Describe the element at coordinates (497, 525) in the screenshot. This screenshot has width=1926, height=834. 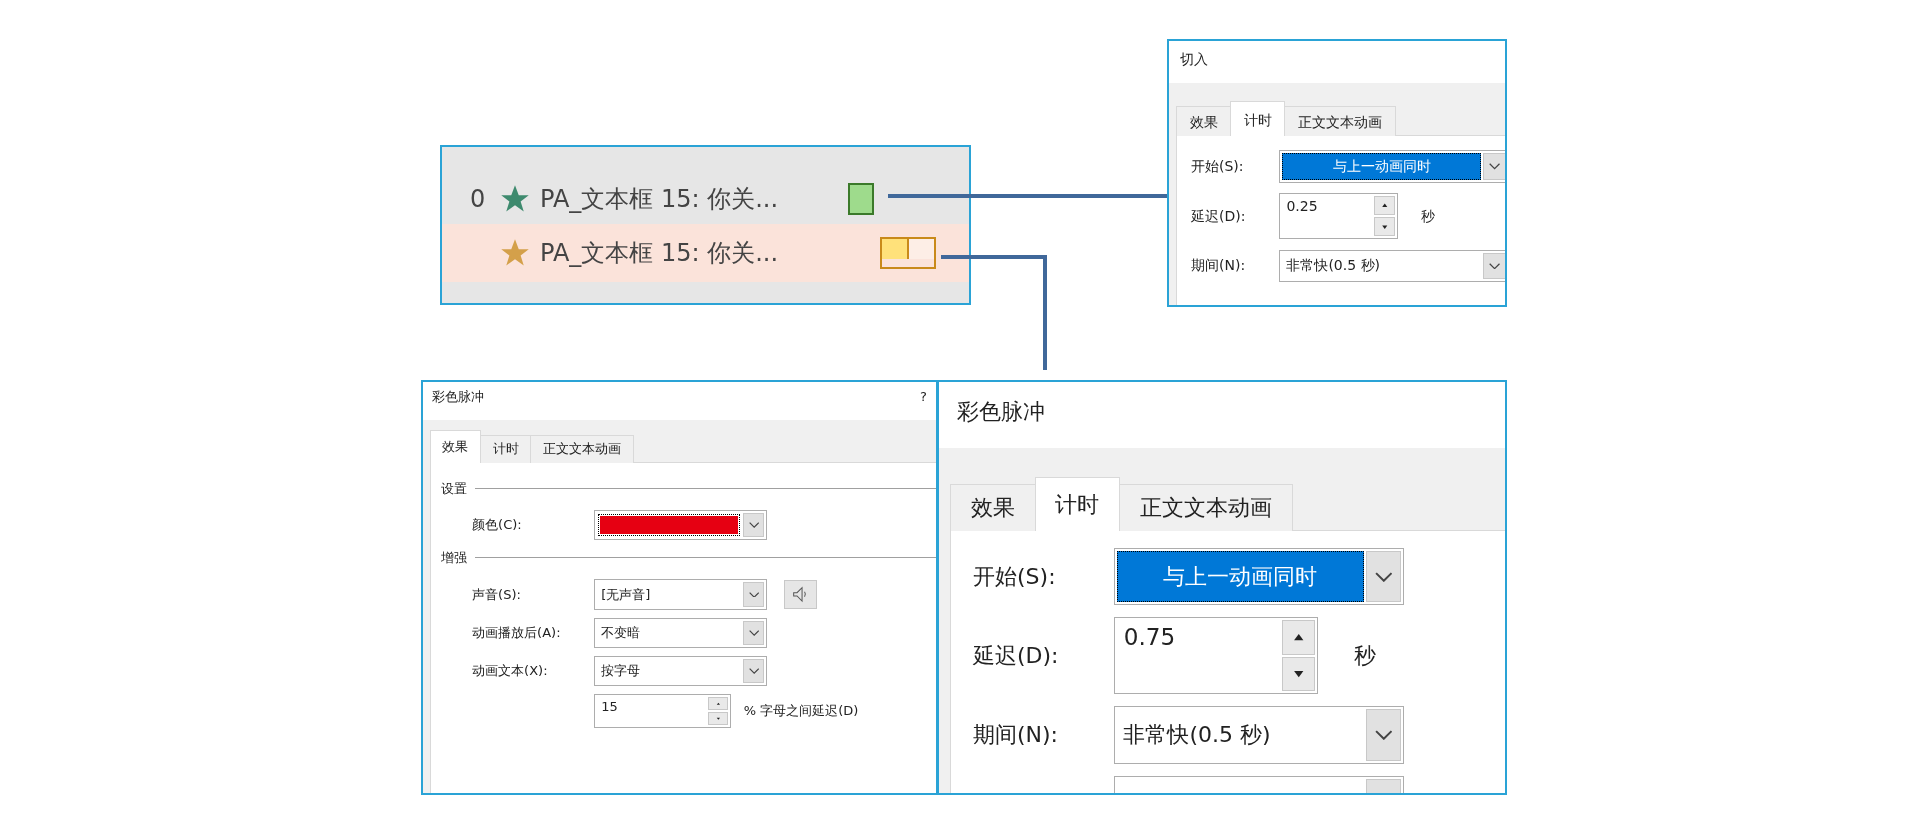
I see `field-label: 颜色(C):` at that location.